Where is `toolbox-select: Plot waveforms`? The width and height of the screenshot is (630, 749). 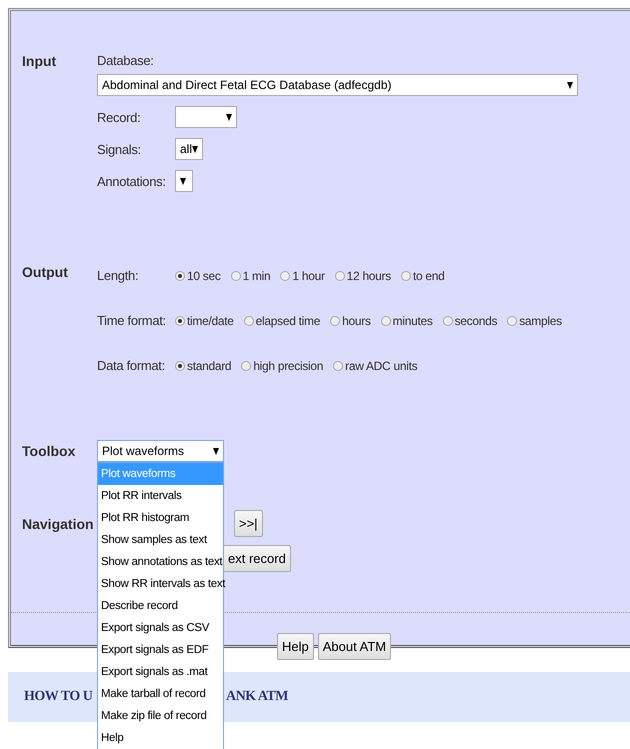
toolbox-select: Plot waveforms is located at coordinates (160, 451).